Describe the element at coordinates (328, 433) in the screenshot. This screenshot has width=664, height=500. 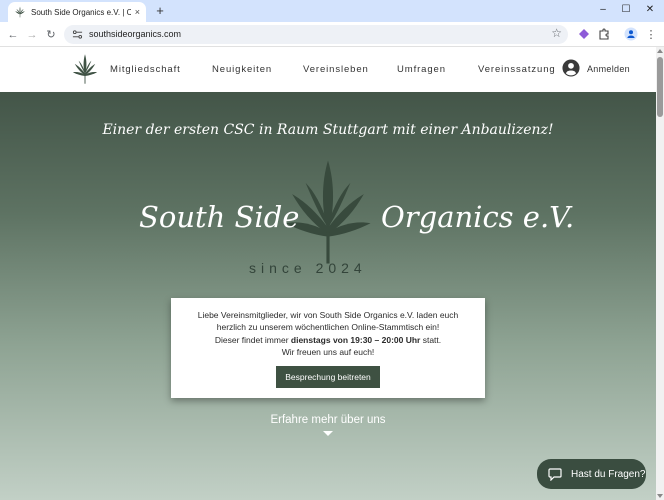
I see `down-arrow-icon` at that location.